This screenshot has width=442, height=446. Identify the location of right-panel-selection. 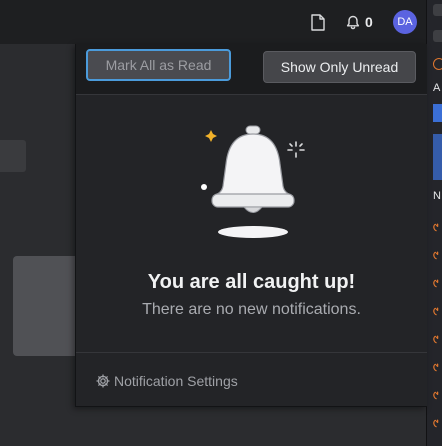
(437, 113).